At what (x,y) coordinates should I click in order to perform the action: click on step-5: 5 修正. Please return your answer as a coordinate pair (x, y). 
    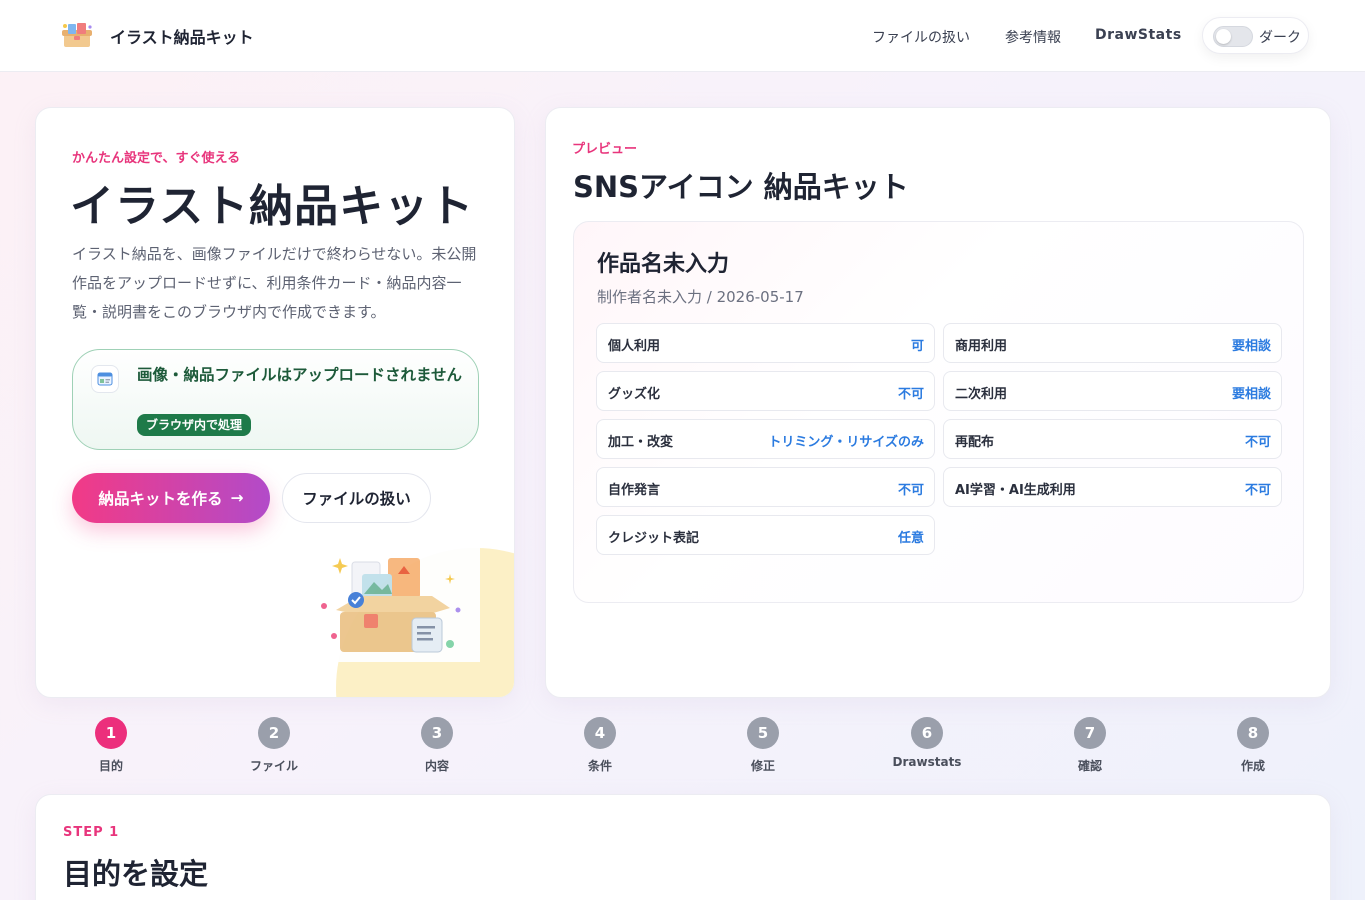
    Looking at the image, I should click on (763, 745).